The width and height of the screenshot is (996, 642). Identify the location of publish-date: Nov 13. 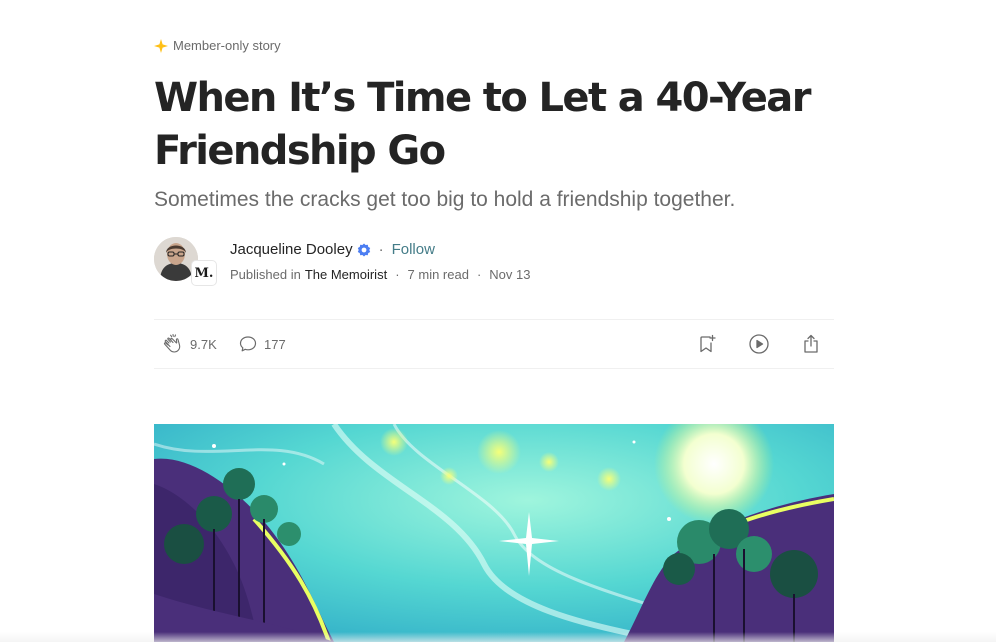
(510, 274).